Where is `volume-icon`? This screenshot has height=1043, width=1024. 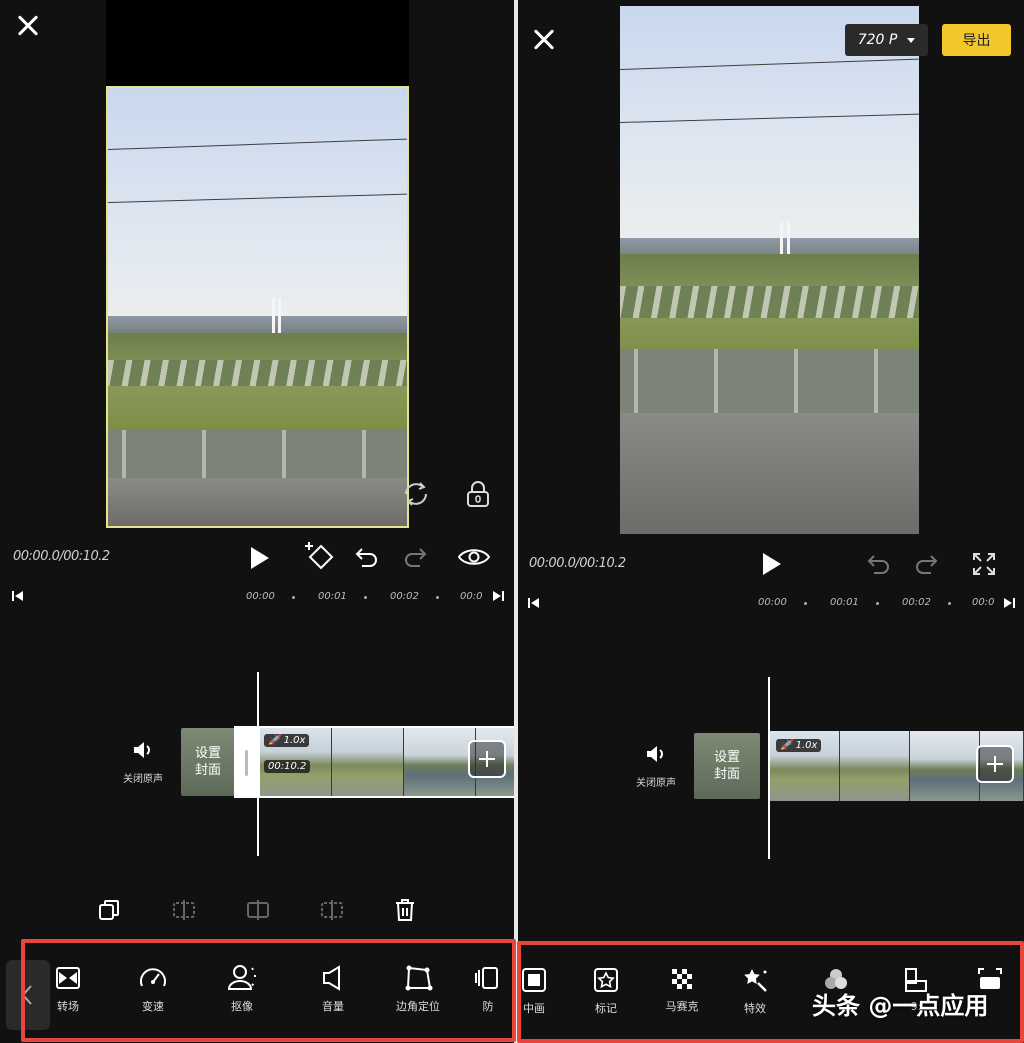 volume-icon is located at coordinates (331, 978).